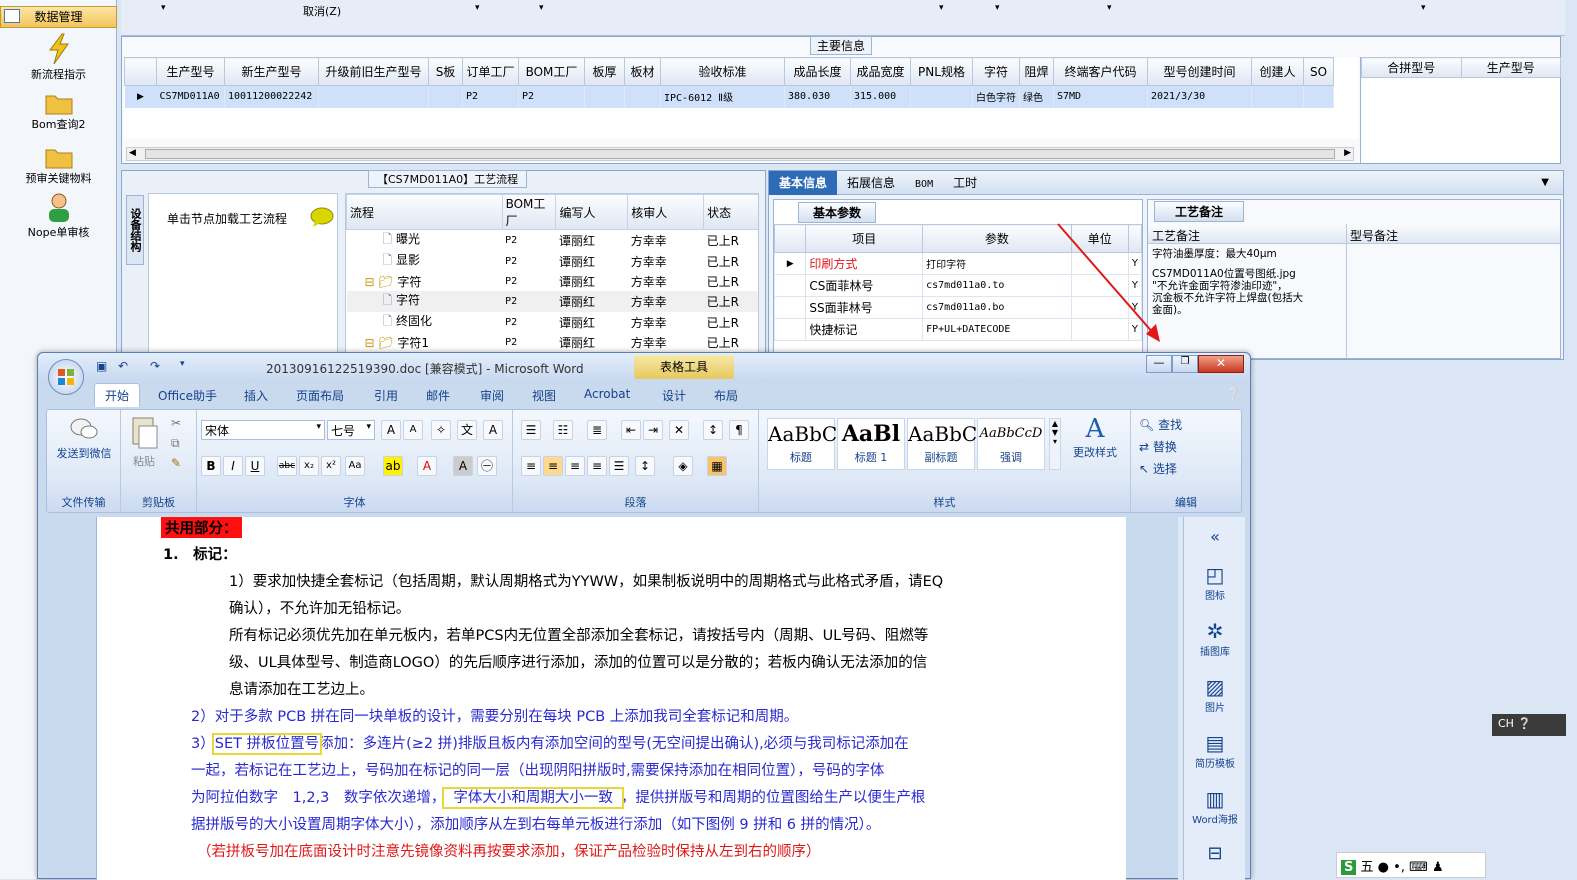 The height and width of the screenshot is (880, 1577). What do you see at coordinates (176, 423) in the screenshot?
I see `cut-icon: ✂` at bounding box center [176, 423].